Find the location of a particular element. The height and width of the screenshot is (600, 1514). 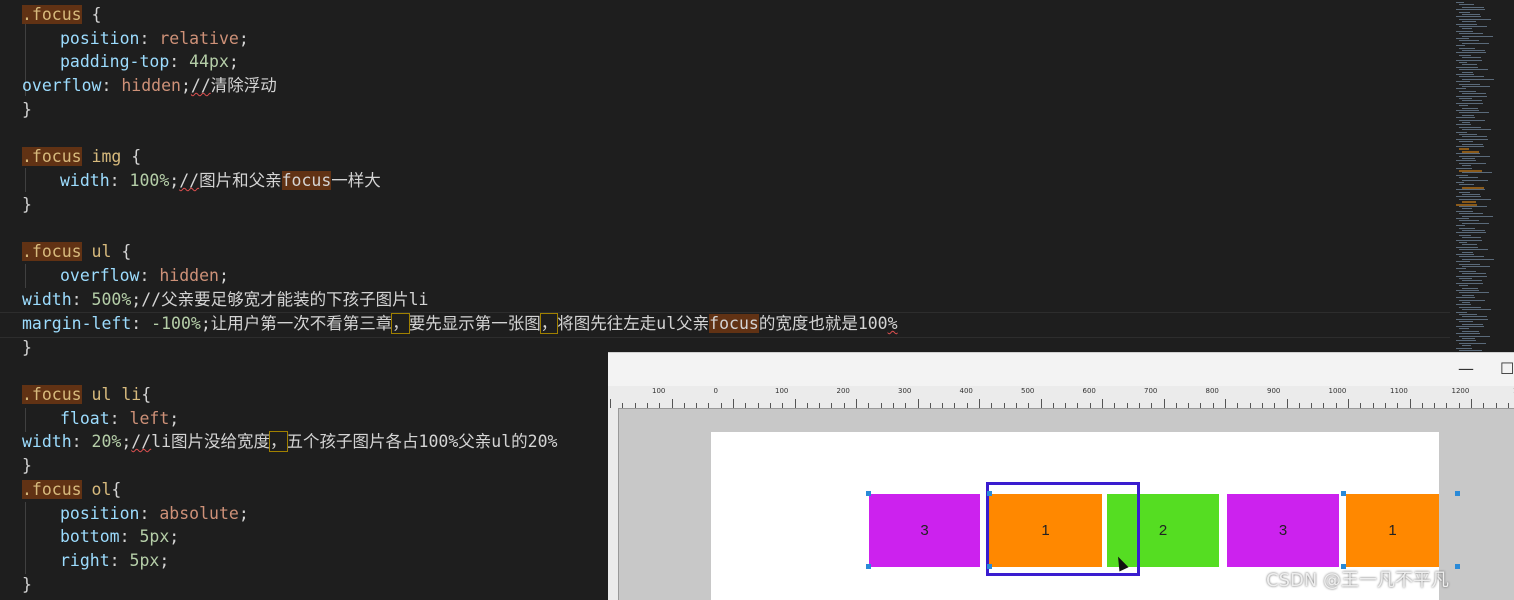

value: 500% is located at coordinates (111, 299).